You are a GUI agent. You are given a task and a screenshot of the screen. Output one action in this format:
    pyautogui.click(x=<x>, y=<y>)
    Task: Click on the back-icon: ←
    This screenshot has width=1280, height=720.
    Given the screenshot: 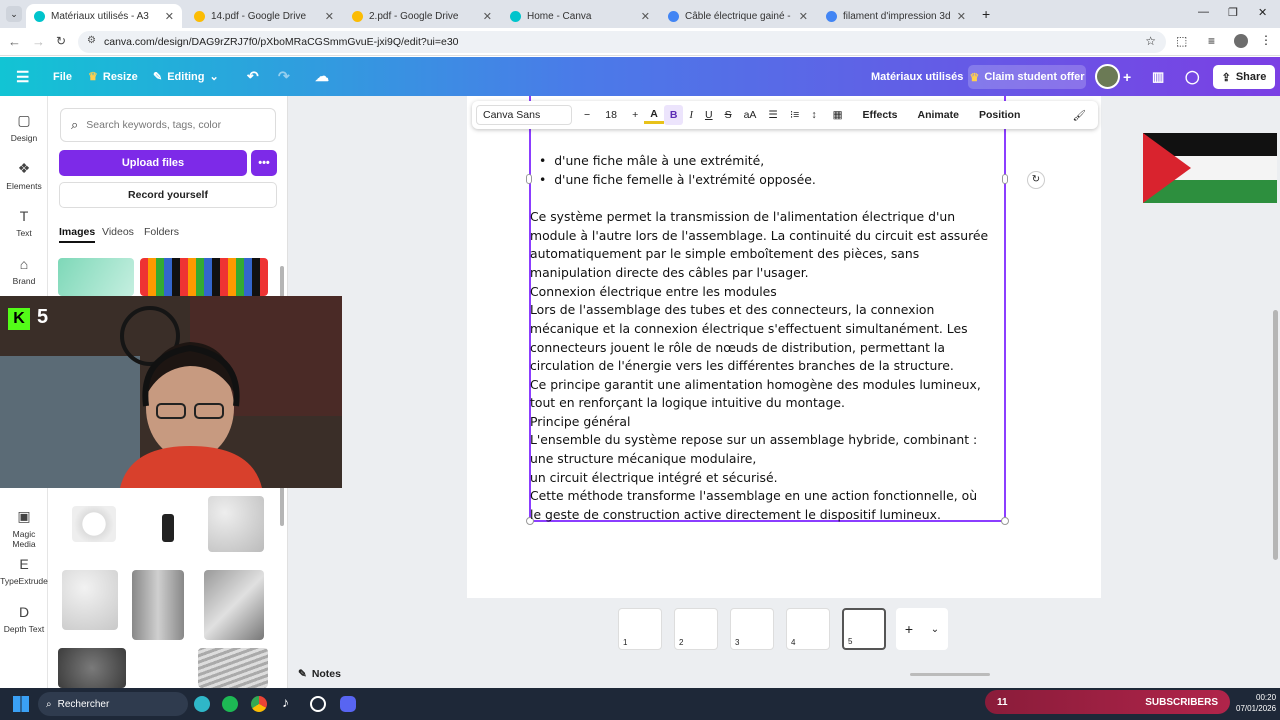 What is the action you would take?
    pyautogui.click(x=14, y=41)
    